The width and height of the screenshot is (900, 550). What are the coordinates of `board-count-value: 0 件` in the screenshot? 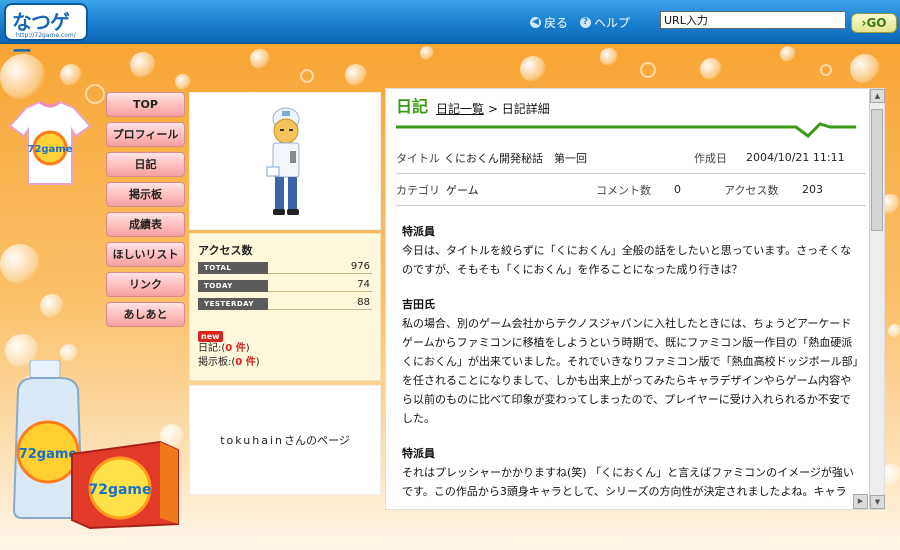 It's located at (245, 362).